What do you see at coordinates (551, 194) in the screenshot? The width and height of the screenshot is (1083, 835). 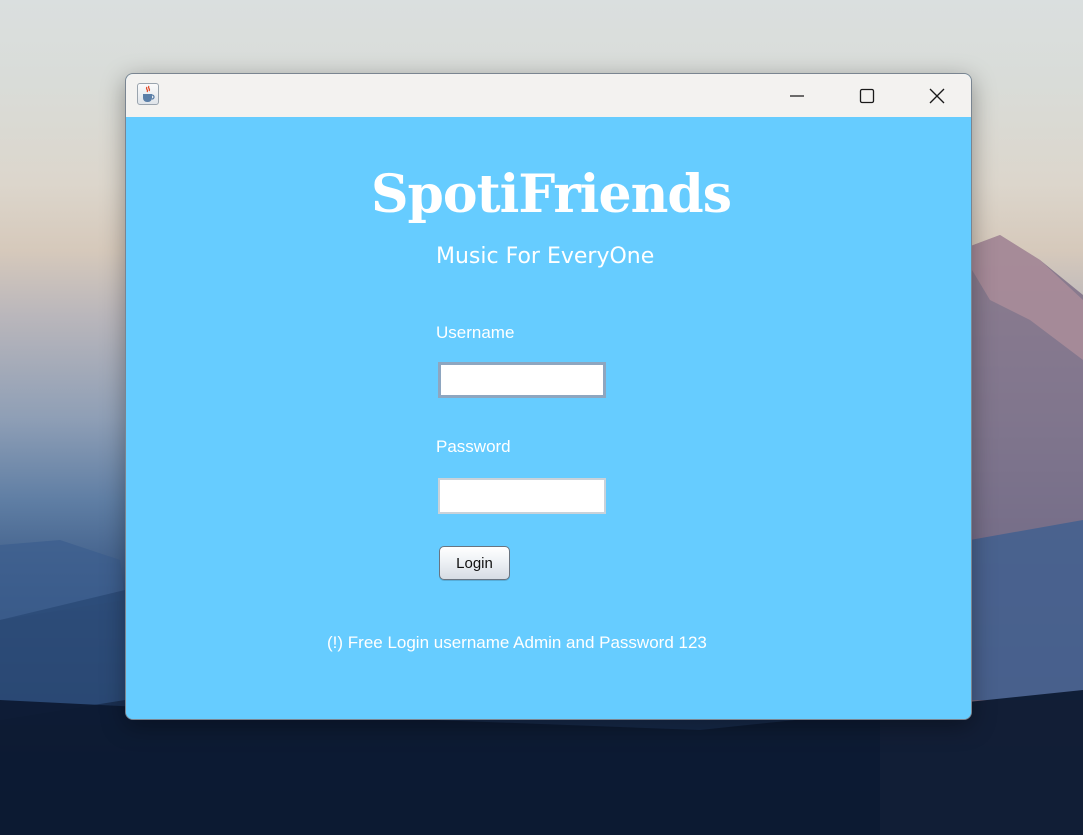 I see `app-title: SpotiFriends` at bounding box center [551, 194].